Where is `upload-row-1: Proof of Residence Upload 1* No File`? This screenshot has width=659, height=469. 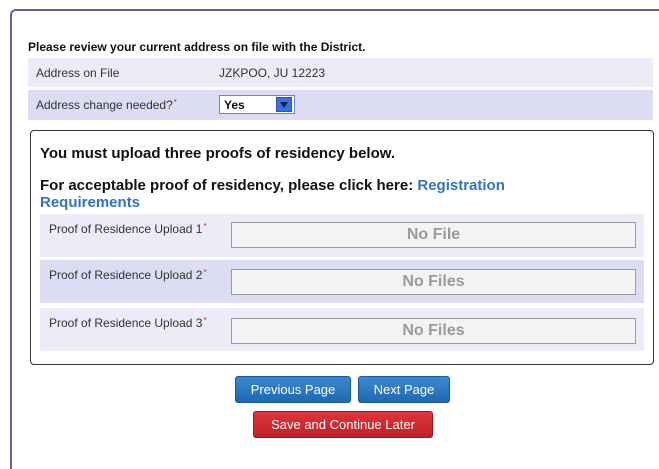
upload-row-1: Proof of Residence Upload 1* No File is located at coordinates (342, 235).